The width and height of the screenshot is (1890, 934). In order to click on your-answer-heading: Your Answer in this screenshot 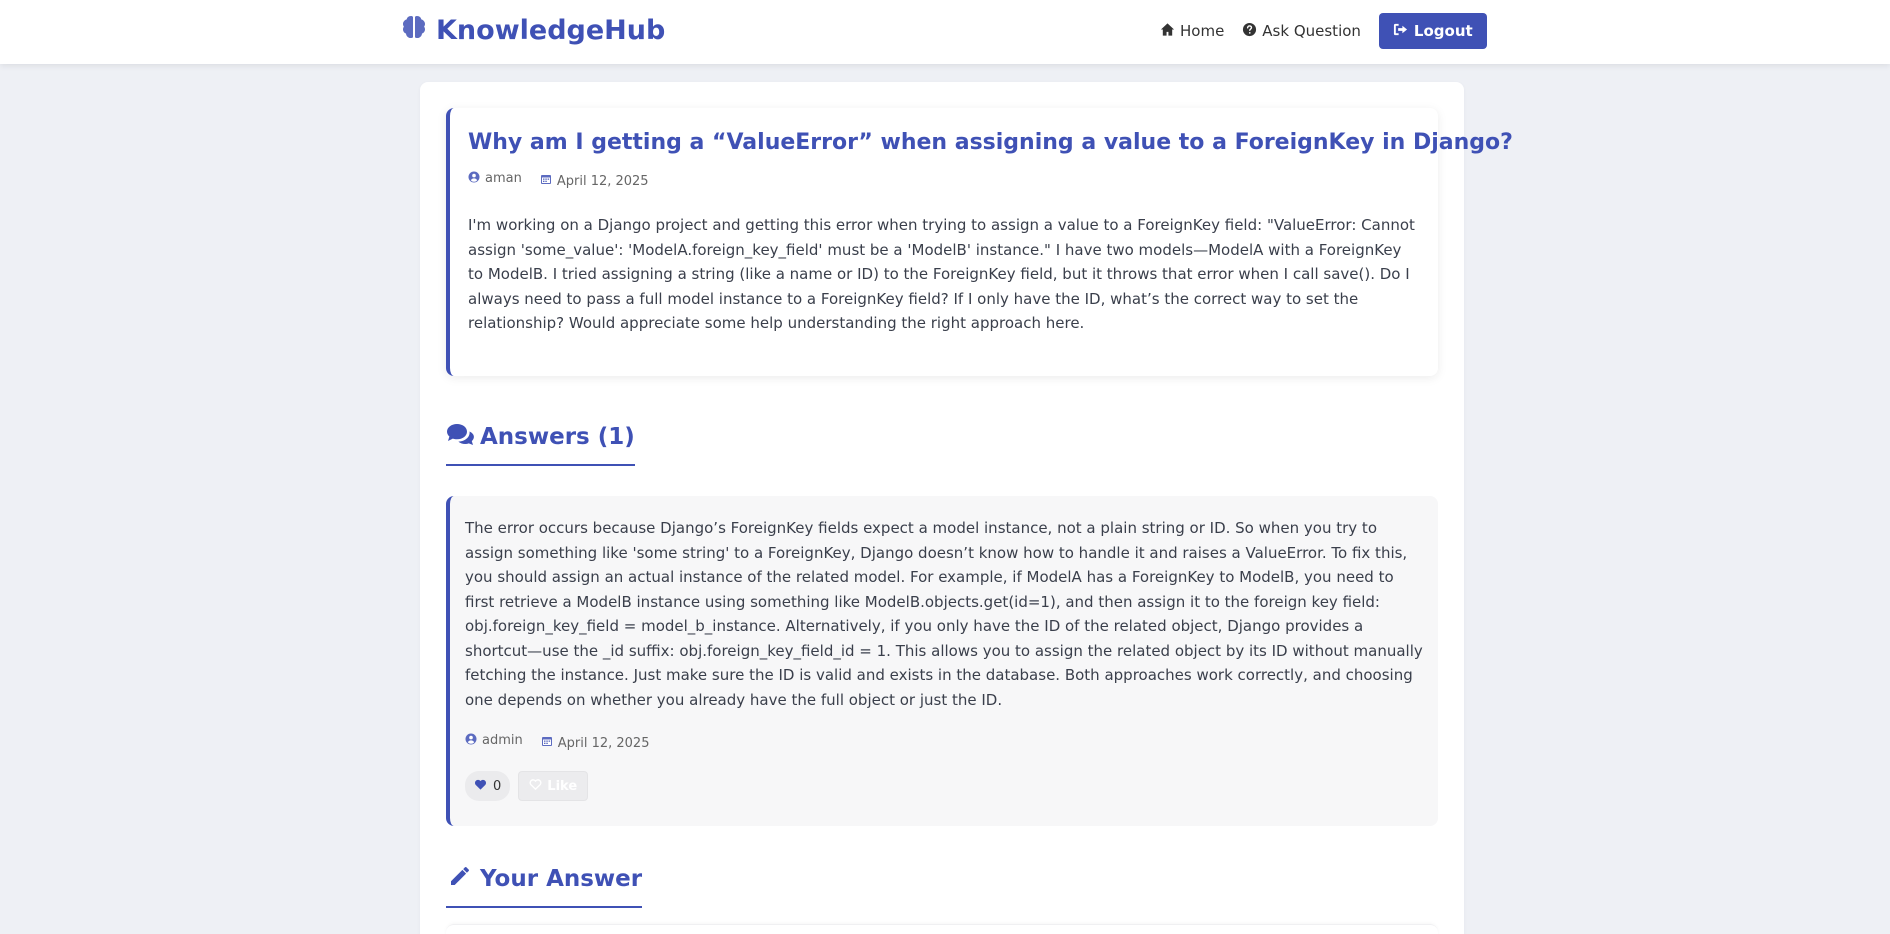, I will do `click(544, 886)`.